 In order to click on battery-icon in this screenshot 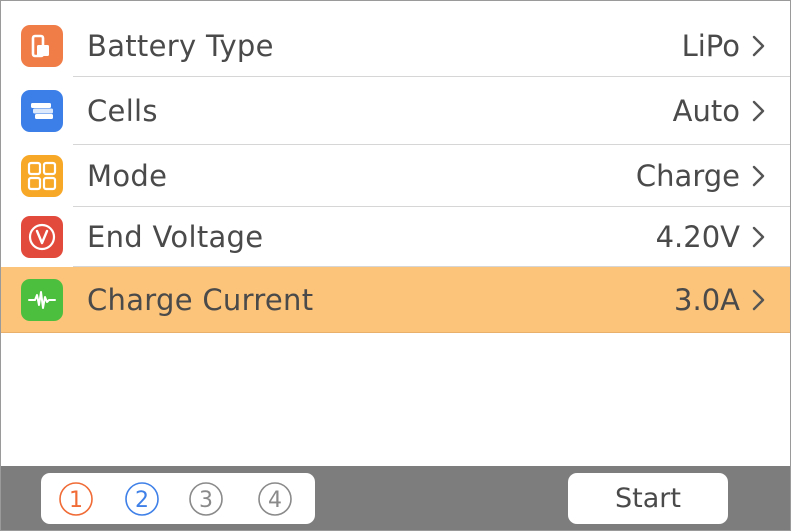, I will do `click(42, 46)`.